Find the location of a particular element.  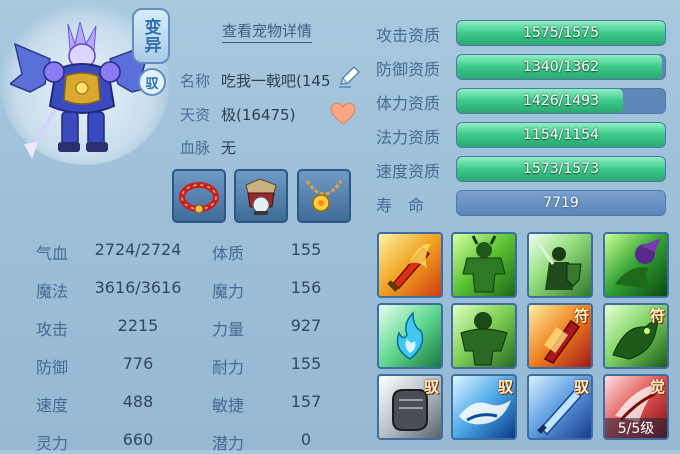

apt-label-speed: 速度资质 is located at coordinates (408, 171).